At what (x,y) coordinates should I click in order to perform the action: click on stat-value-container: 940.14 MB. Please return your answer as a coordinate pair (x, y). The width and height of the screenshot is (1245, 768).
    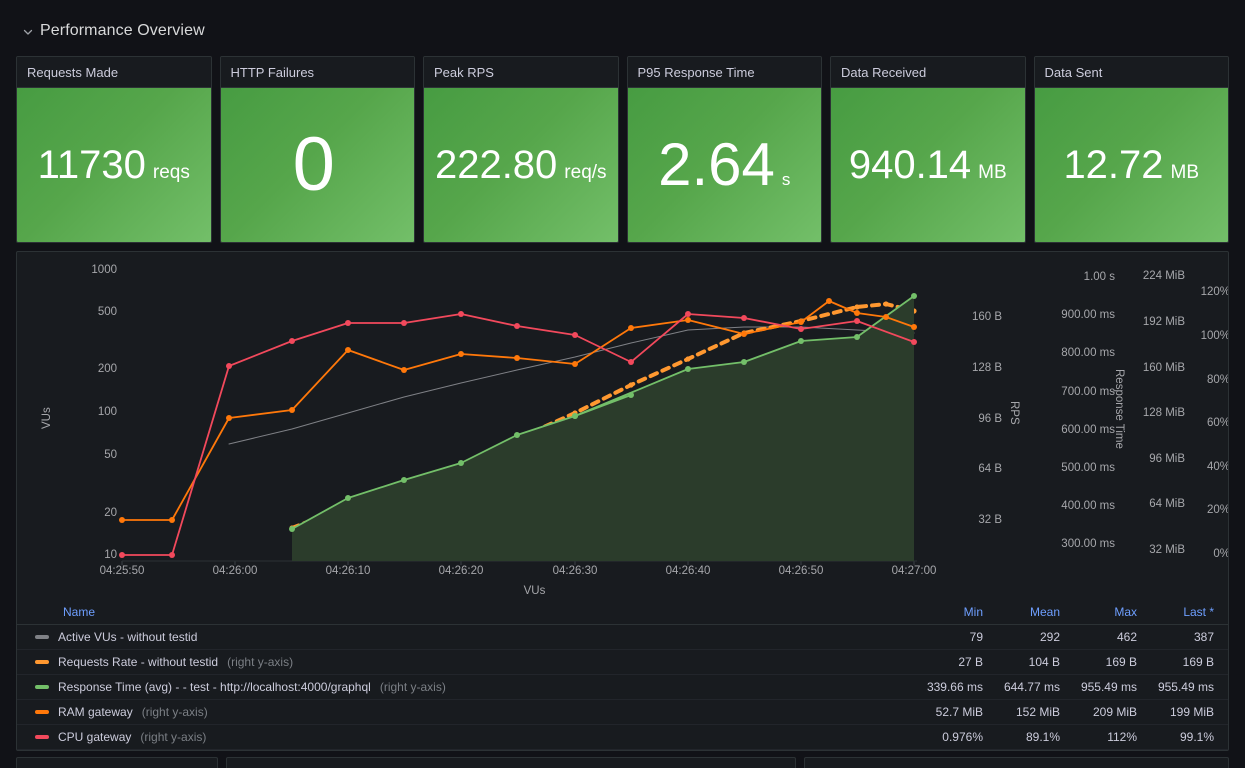
    Looking at the image, I should click on (928, 165).